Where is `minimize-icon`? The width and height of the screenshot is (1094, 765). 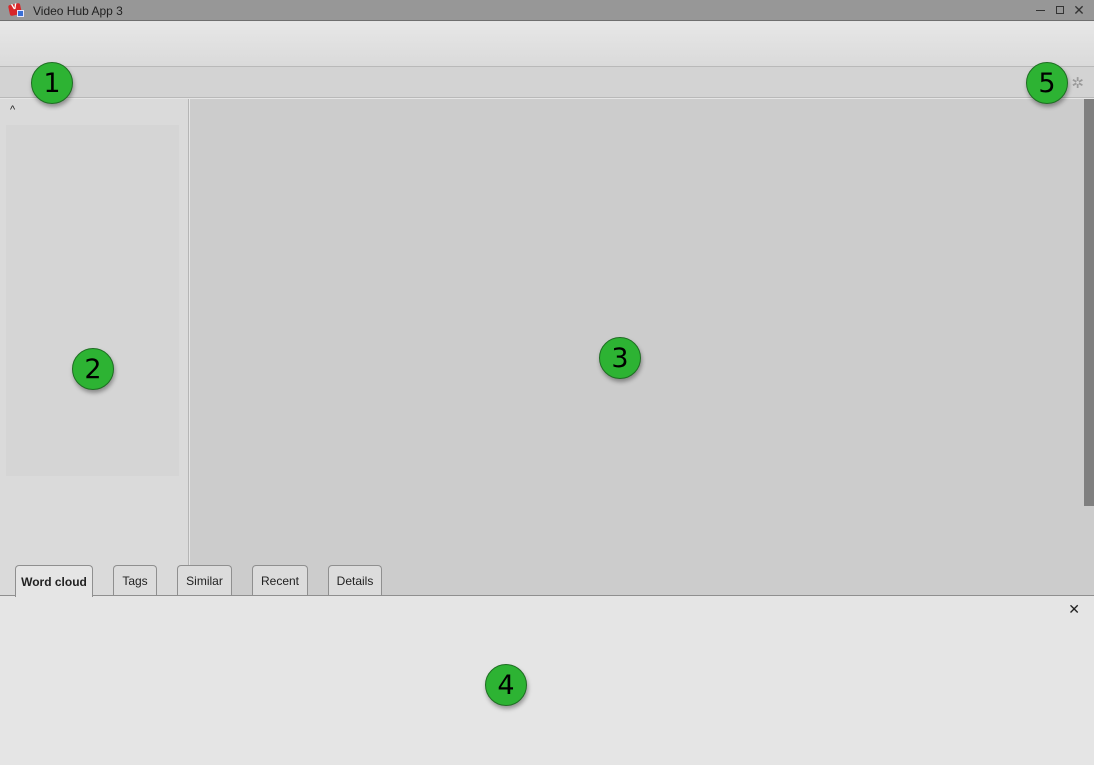
minimize-icon is located at coordinates (1040, 10).